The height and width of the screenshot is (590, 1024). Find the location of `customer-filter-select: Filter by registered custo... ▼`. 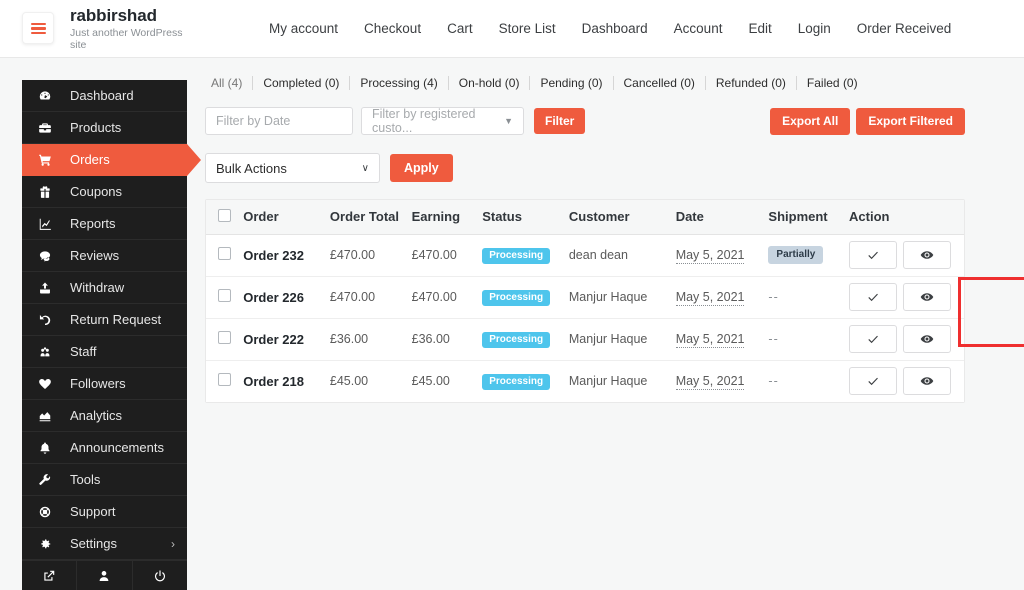

customer-filter-select: Filter by registered custo... ▼ is located at coordinates (442, 121).